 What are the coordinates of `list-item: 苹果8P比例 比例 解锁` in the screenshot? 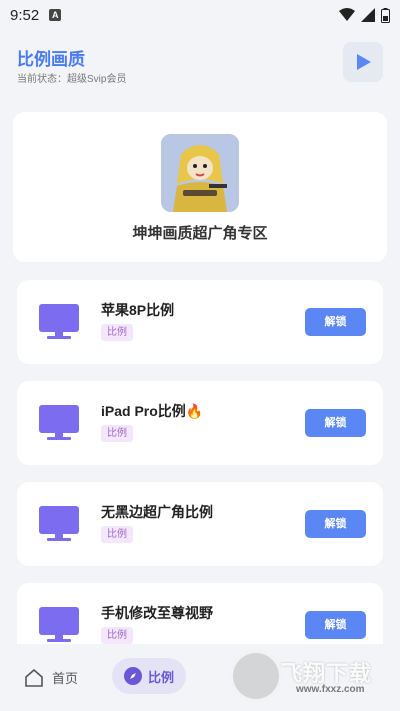 It's located at (200, 322).